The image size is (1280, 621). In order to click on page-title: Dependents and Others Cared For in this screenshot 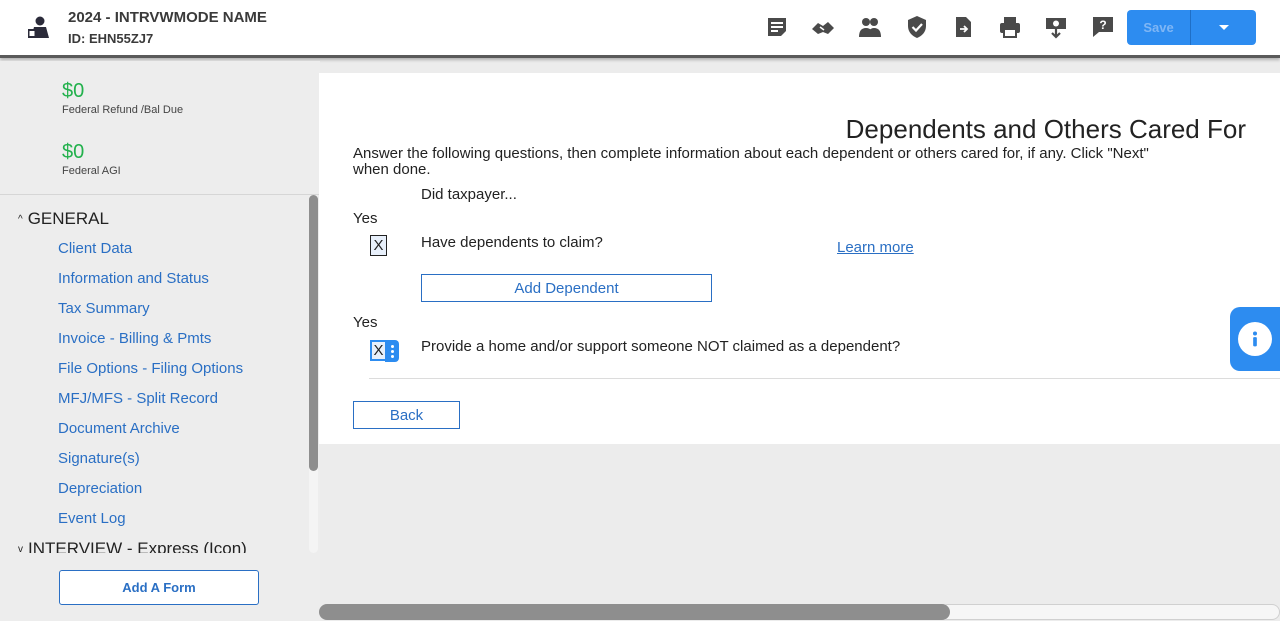, I will do `click(1045, 129)`.